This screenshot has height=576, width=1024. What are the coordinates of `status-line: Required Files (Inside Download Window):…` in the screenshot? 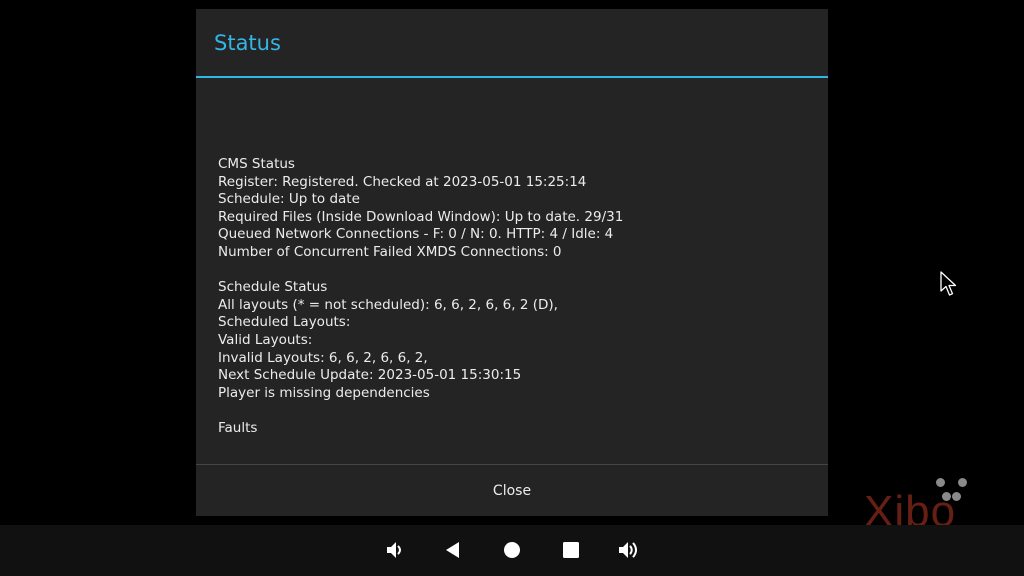 It's located at (421, 216).